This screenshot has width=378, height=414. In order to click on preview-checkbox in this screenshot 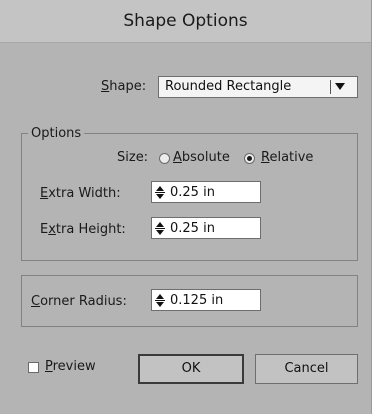, I will do `click(33, 367)`.